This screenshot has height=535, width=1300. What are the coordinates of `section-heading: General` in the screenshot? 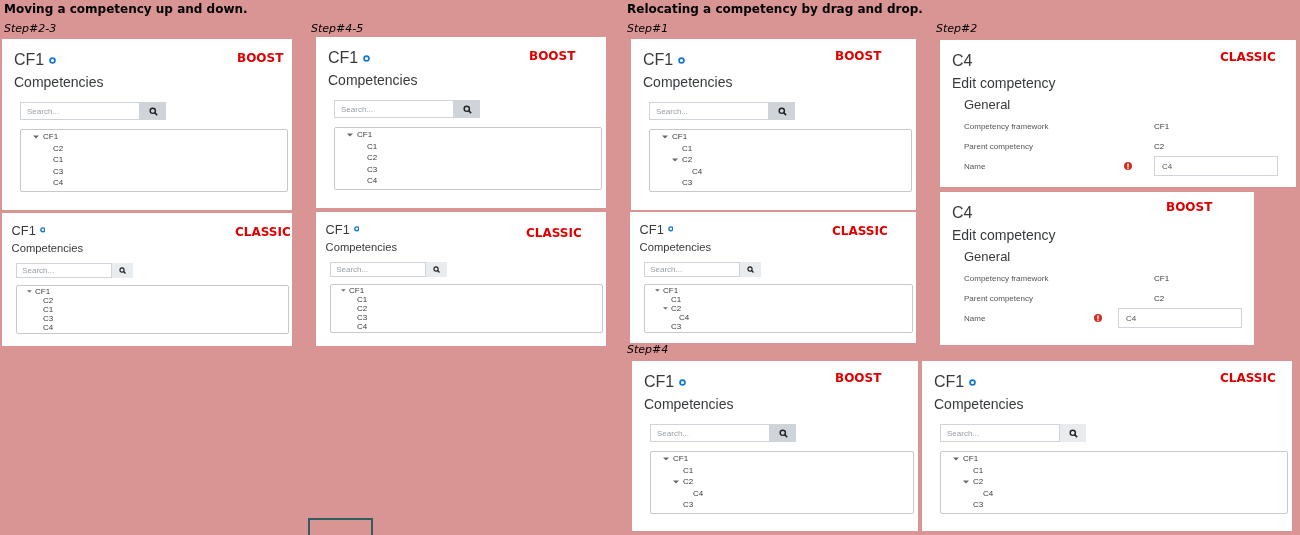 It's located at (988, 256).